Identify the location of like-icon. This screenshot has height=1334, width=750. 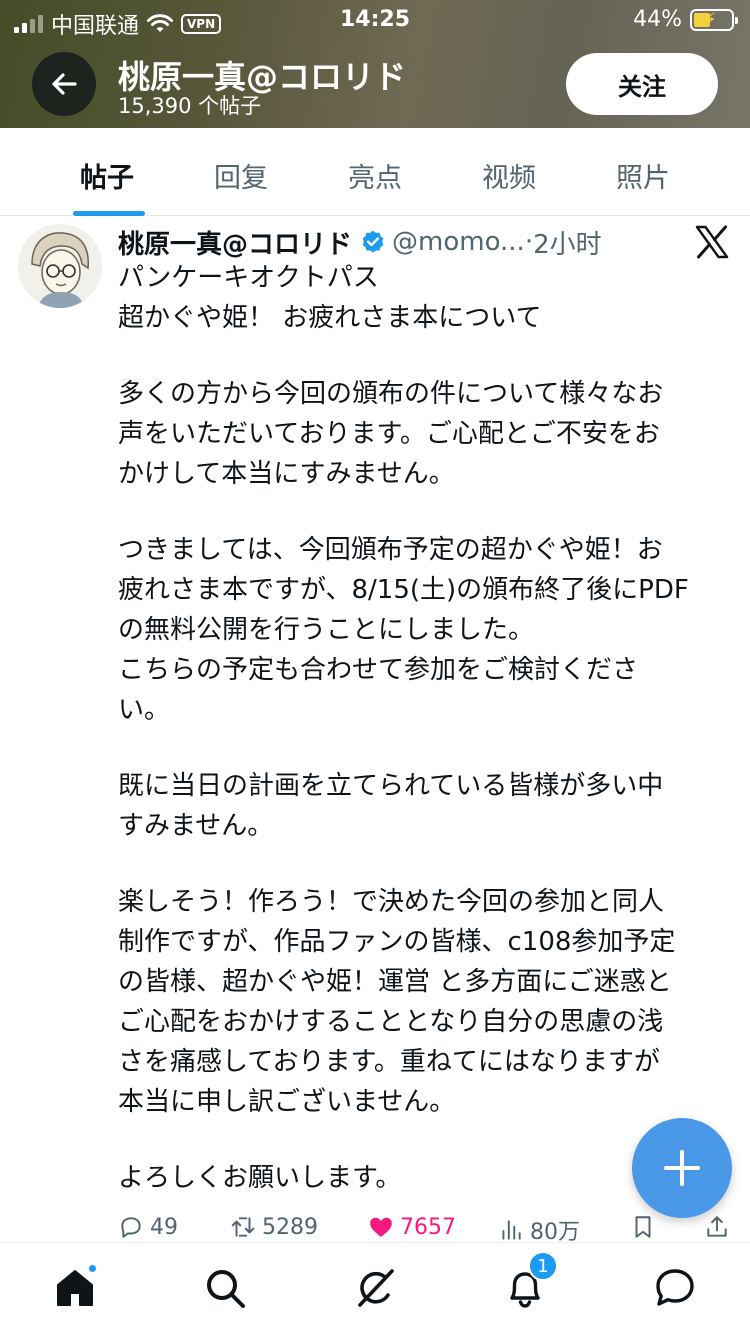
(381, 1227).